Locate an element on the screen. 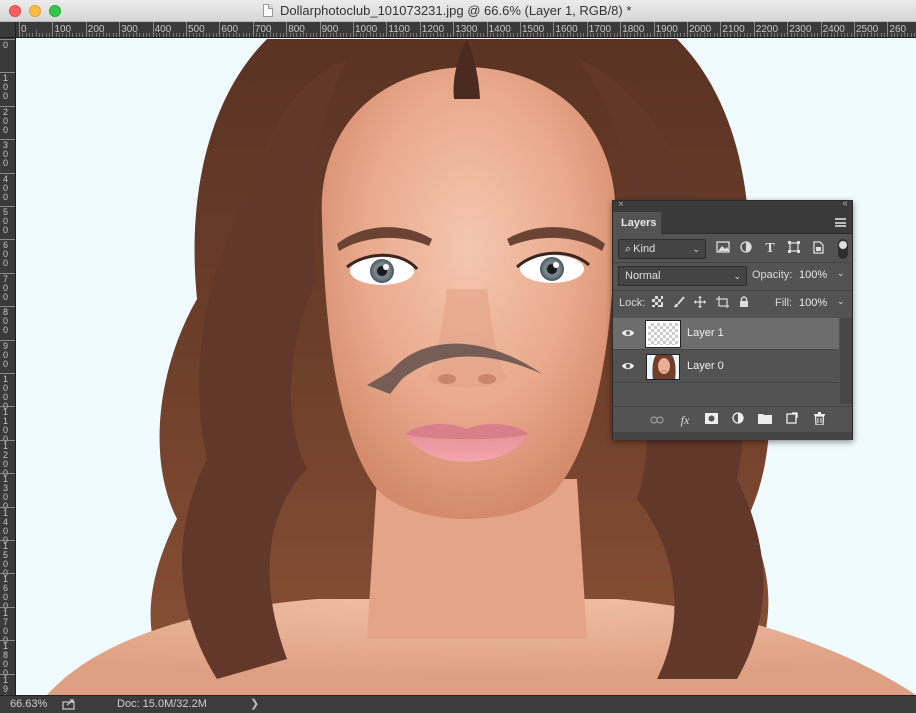  chevron-down-icon: ⌄ is located at coordinates (737, 276).